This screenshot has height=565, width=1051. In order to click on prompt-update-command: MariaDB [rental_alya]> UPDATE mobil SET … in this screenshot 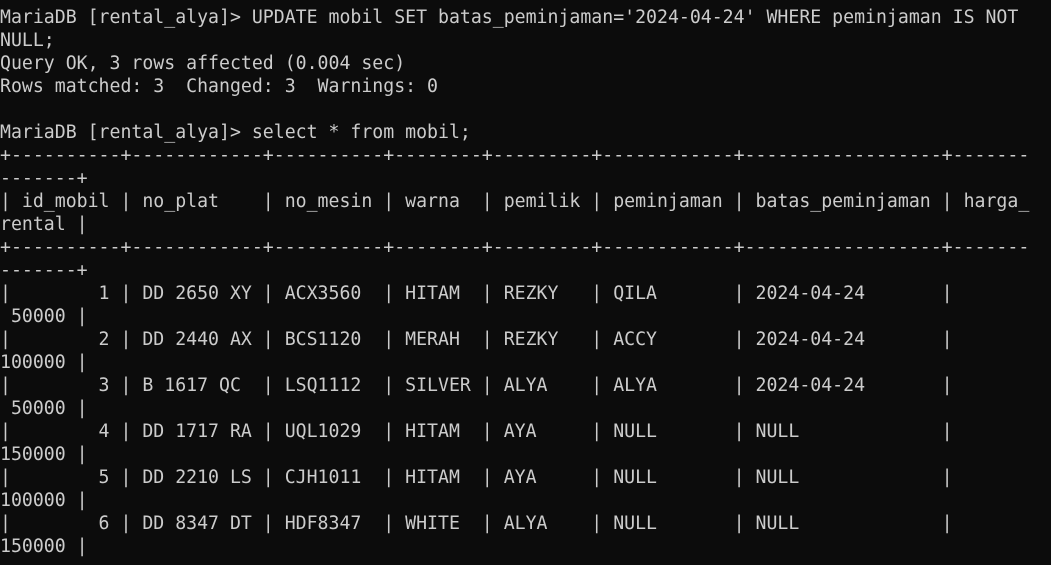, I will do `click(509, 17)`.